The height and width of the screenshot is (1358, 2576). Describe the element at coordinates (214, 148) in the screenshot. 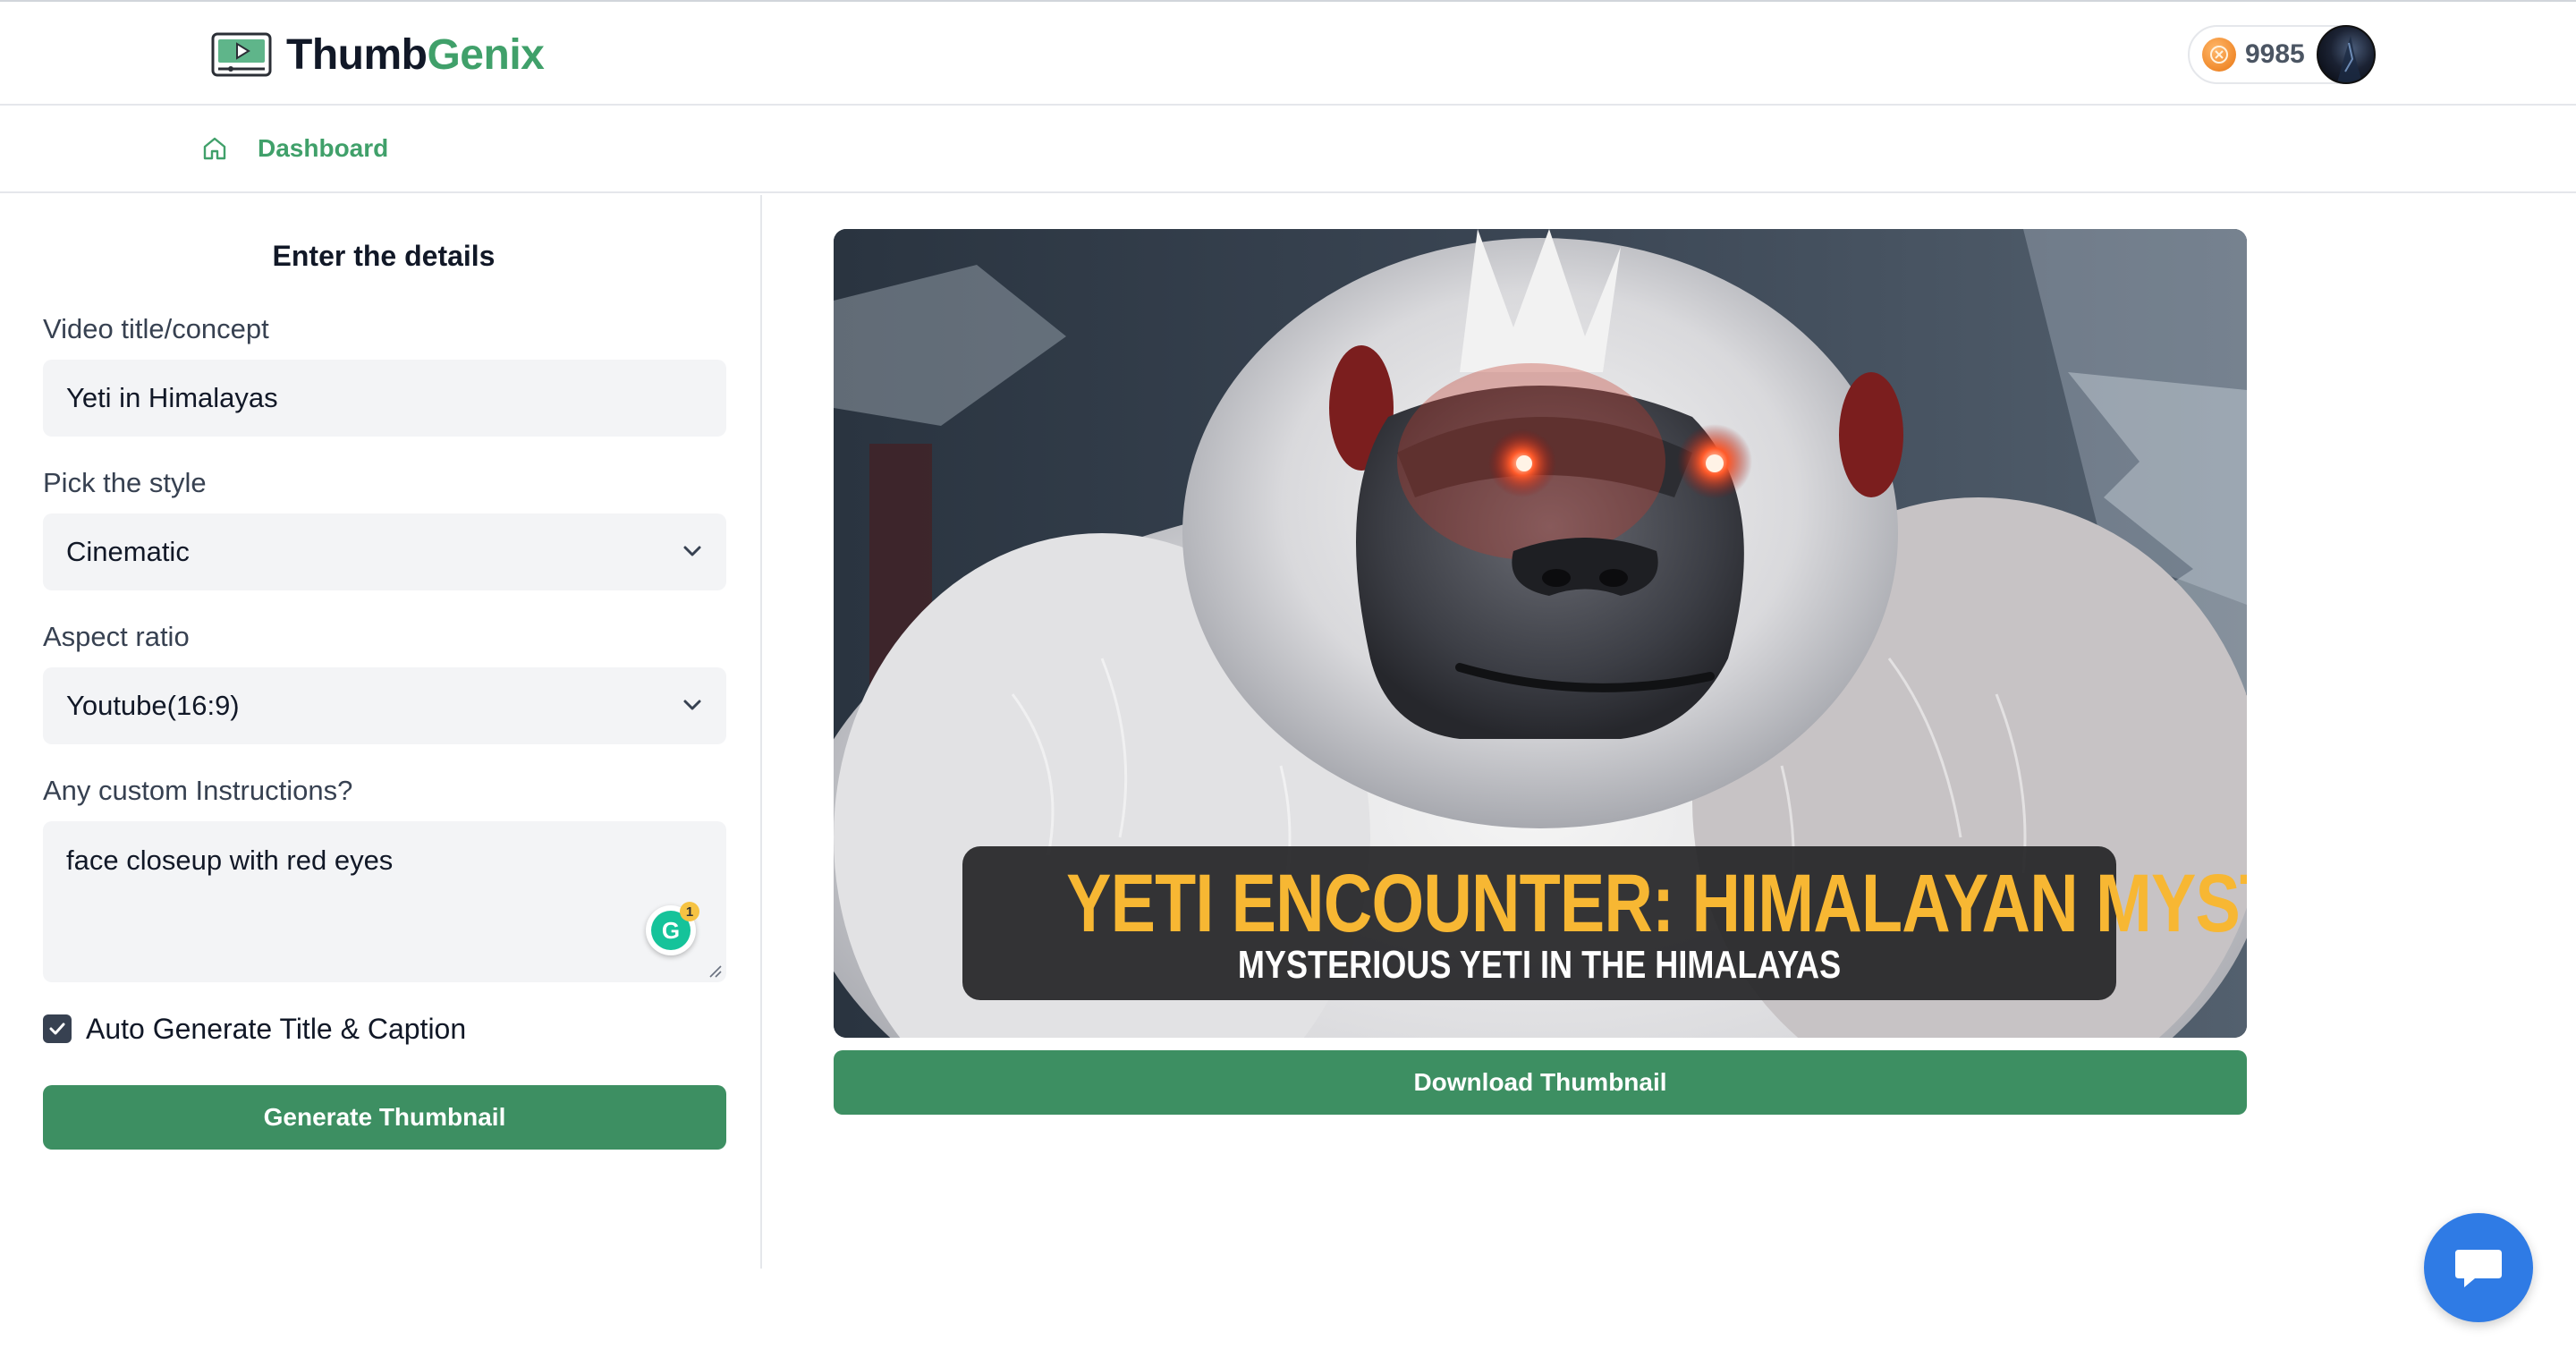

I see `home-icon` at that location.